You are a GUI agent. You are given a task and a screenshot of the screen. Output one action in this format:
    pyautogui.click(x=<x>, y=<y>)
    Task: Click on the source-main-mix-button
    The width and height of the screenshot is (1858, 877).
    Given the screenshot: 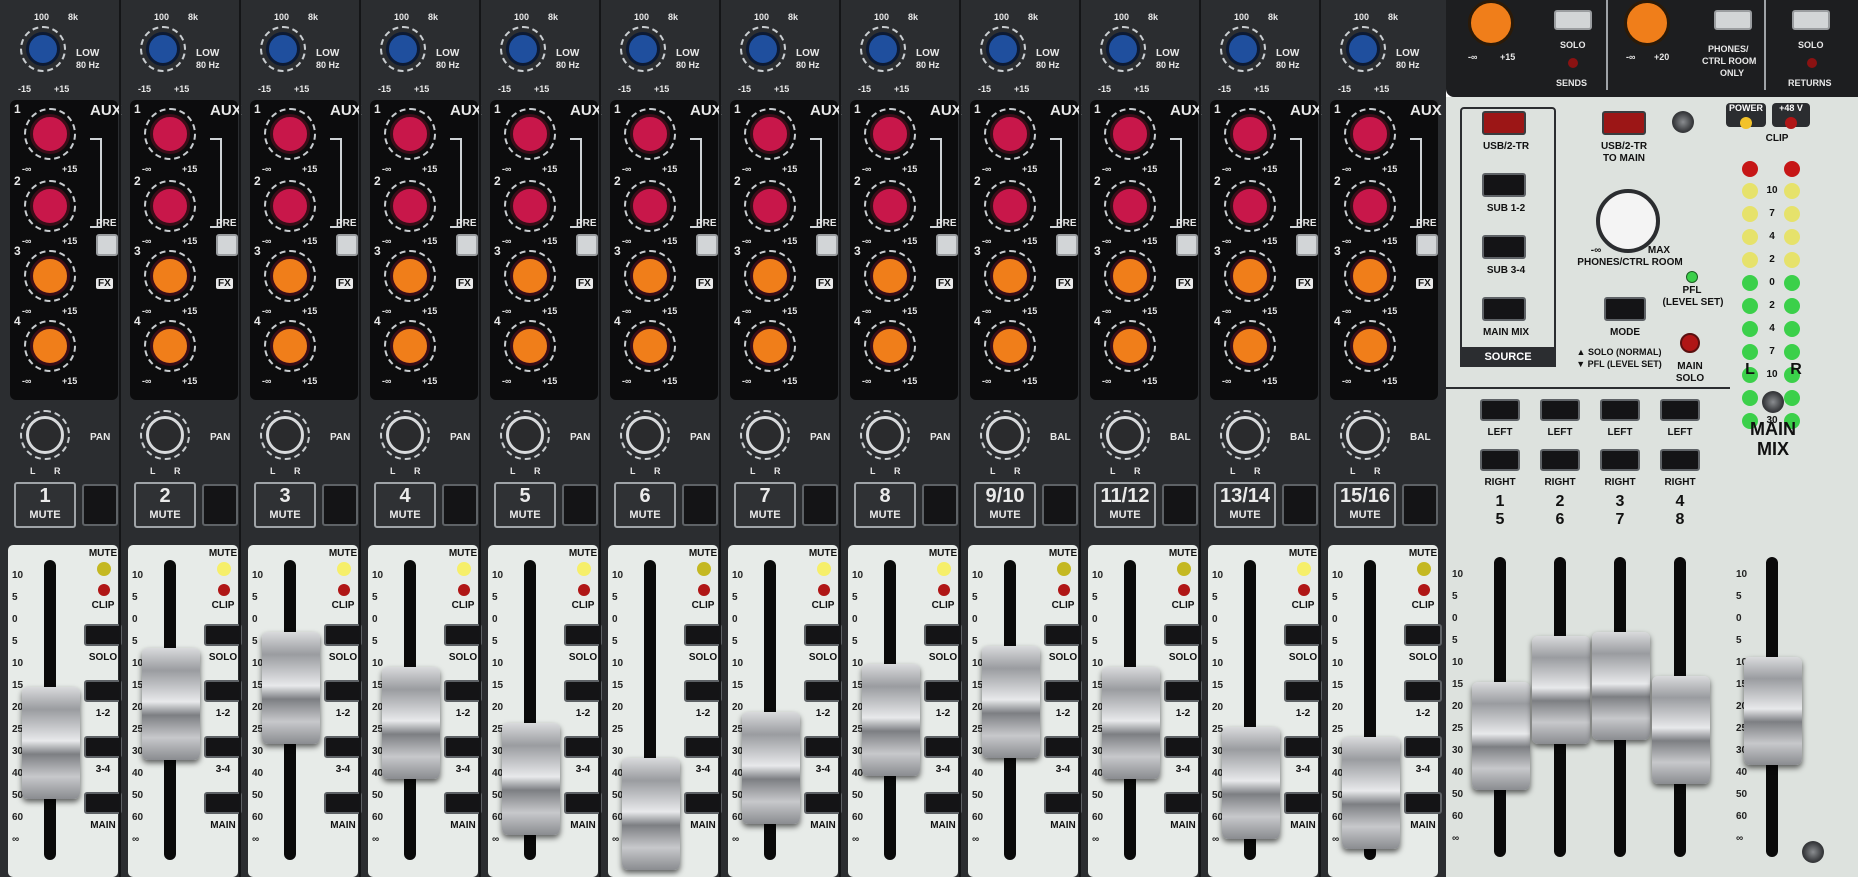 What is the action you would take?
    pyautogui.click(x=1504, y=309)
    